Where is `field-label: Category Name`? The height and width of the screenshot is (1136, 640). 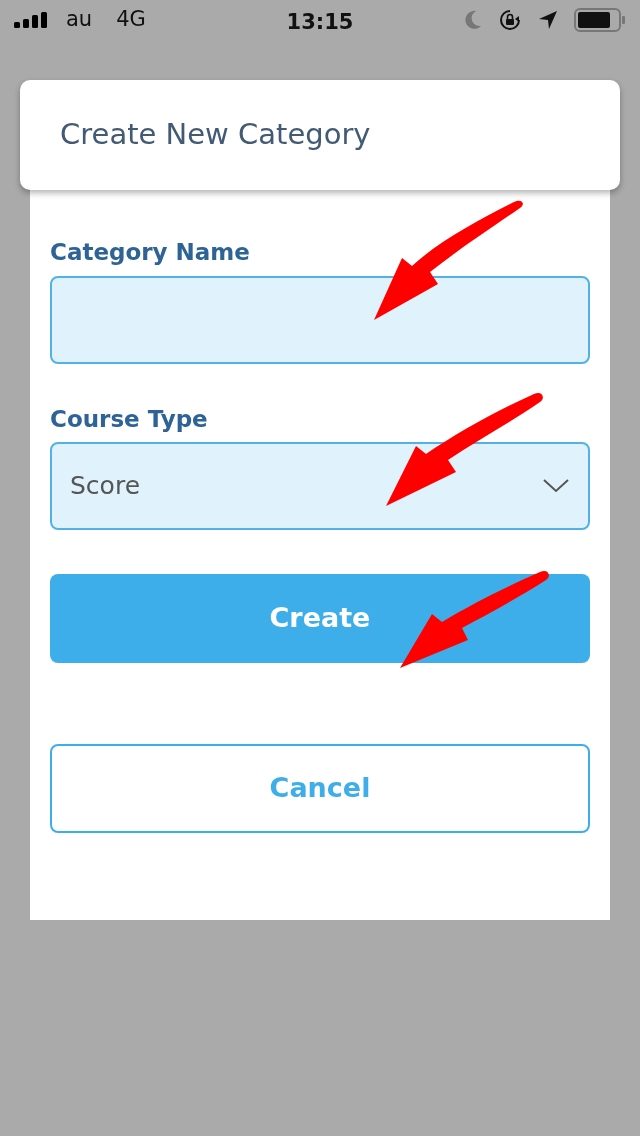
field-label: Category Name is located at coordinates (150, 252).